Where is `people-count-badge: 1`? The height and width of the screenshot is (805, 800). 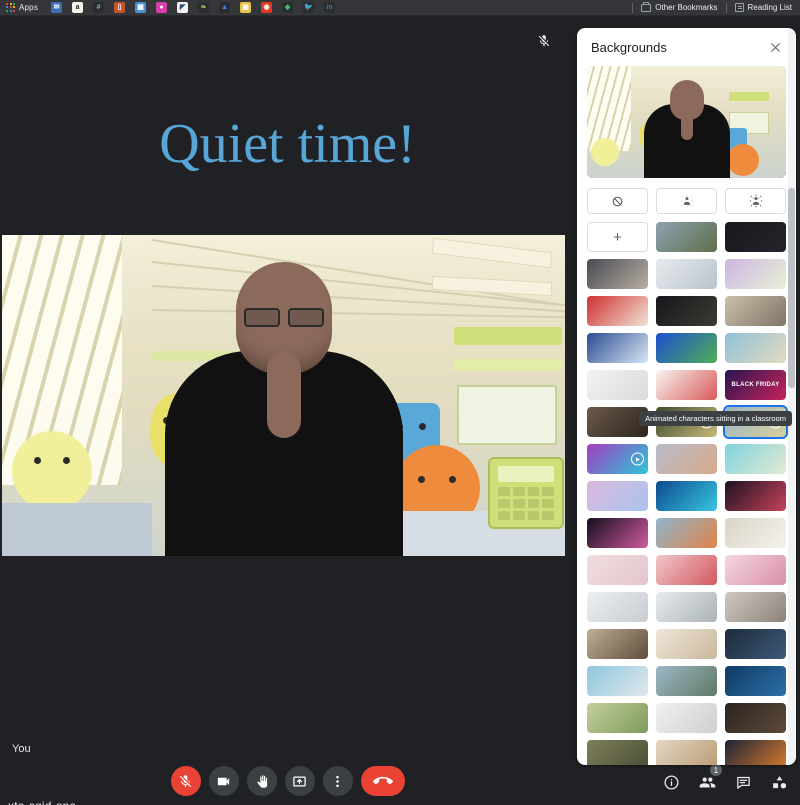 people-count-badge: 1 is located at coordinates (716, 770).